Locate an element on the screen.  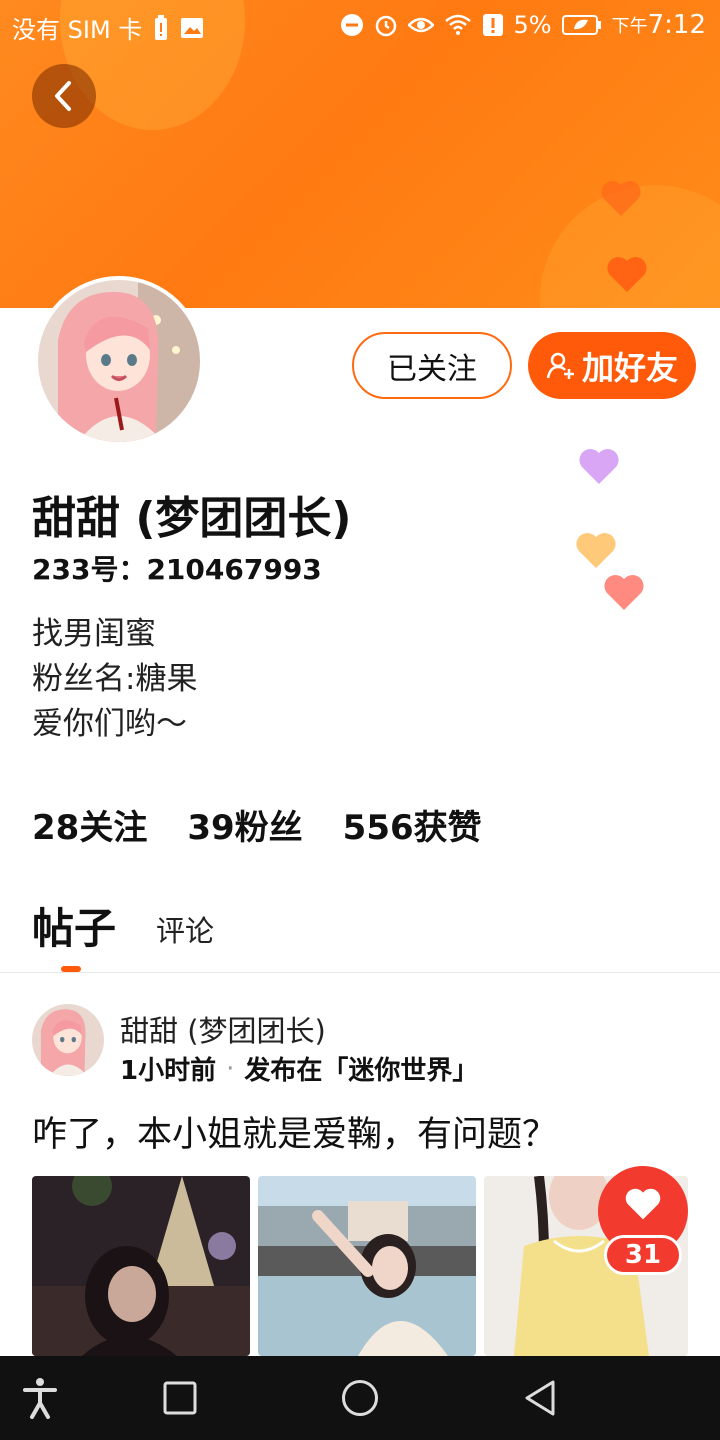
battery-icon is located at coordinates (581, 25).